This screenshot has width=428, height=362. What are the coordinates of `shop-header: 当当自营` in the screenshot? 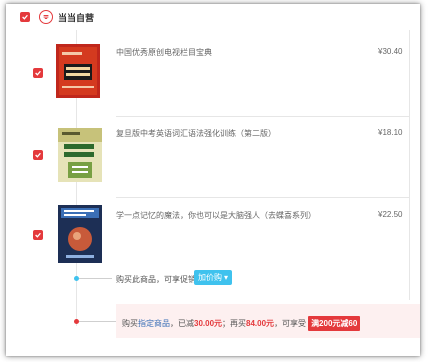 It's located at (213, 17).